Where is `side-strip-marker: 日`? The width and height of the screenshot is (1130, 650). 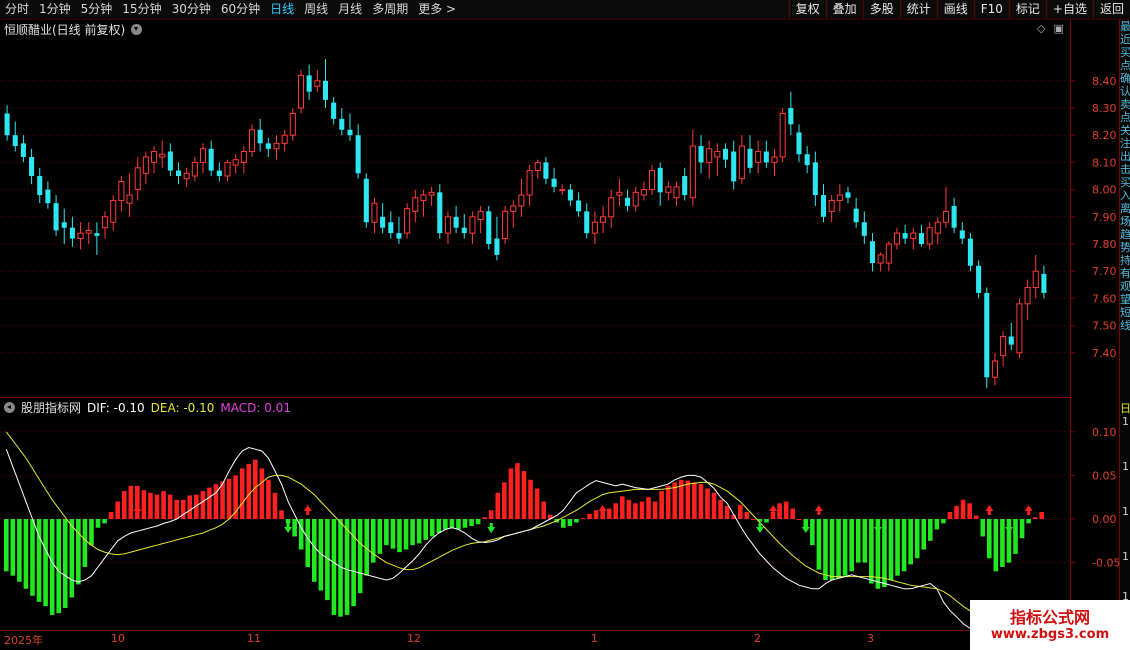 side-strip-marker: 日 is located at coordinates (1125, 408).